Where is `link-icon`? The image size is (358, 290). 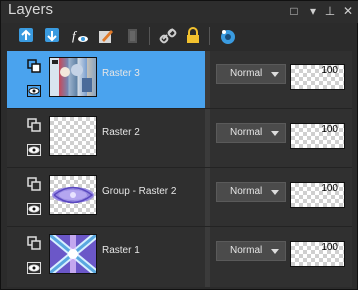
link-icon is located at coordinates (168, 36).